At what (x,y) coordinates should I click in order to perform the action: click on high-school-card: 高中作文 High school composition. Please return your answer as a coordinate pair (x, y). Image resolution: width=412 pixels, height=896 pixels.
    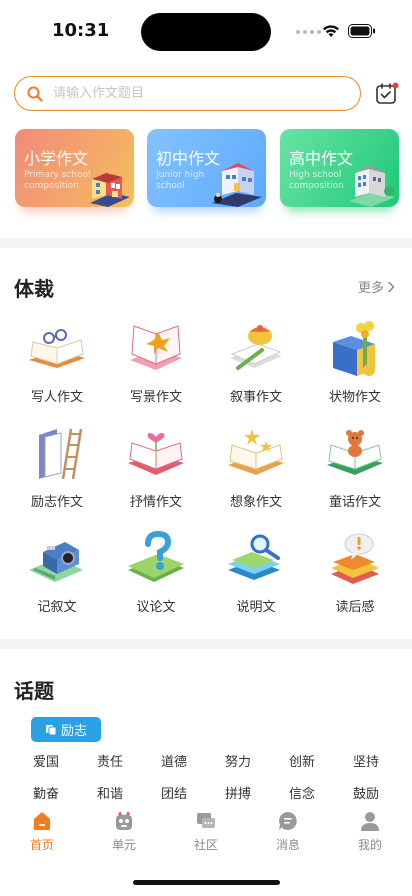
    Looking at the image, I should click on (339, 168).